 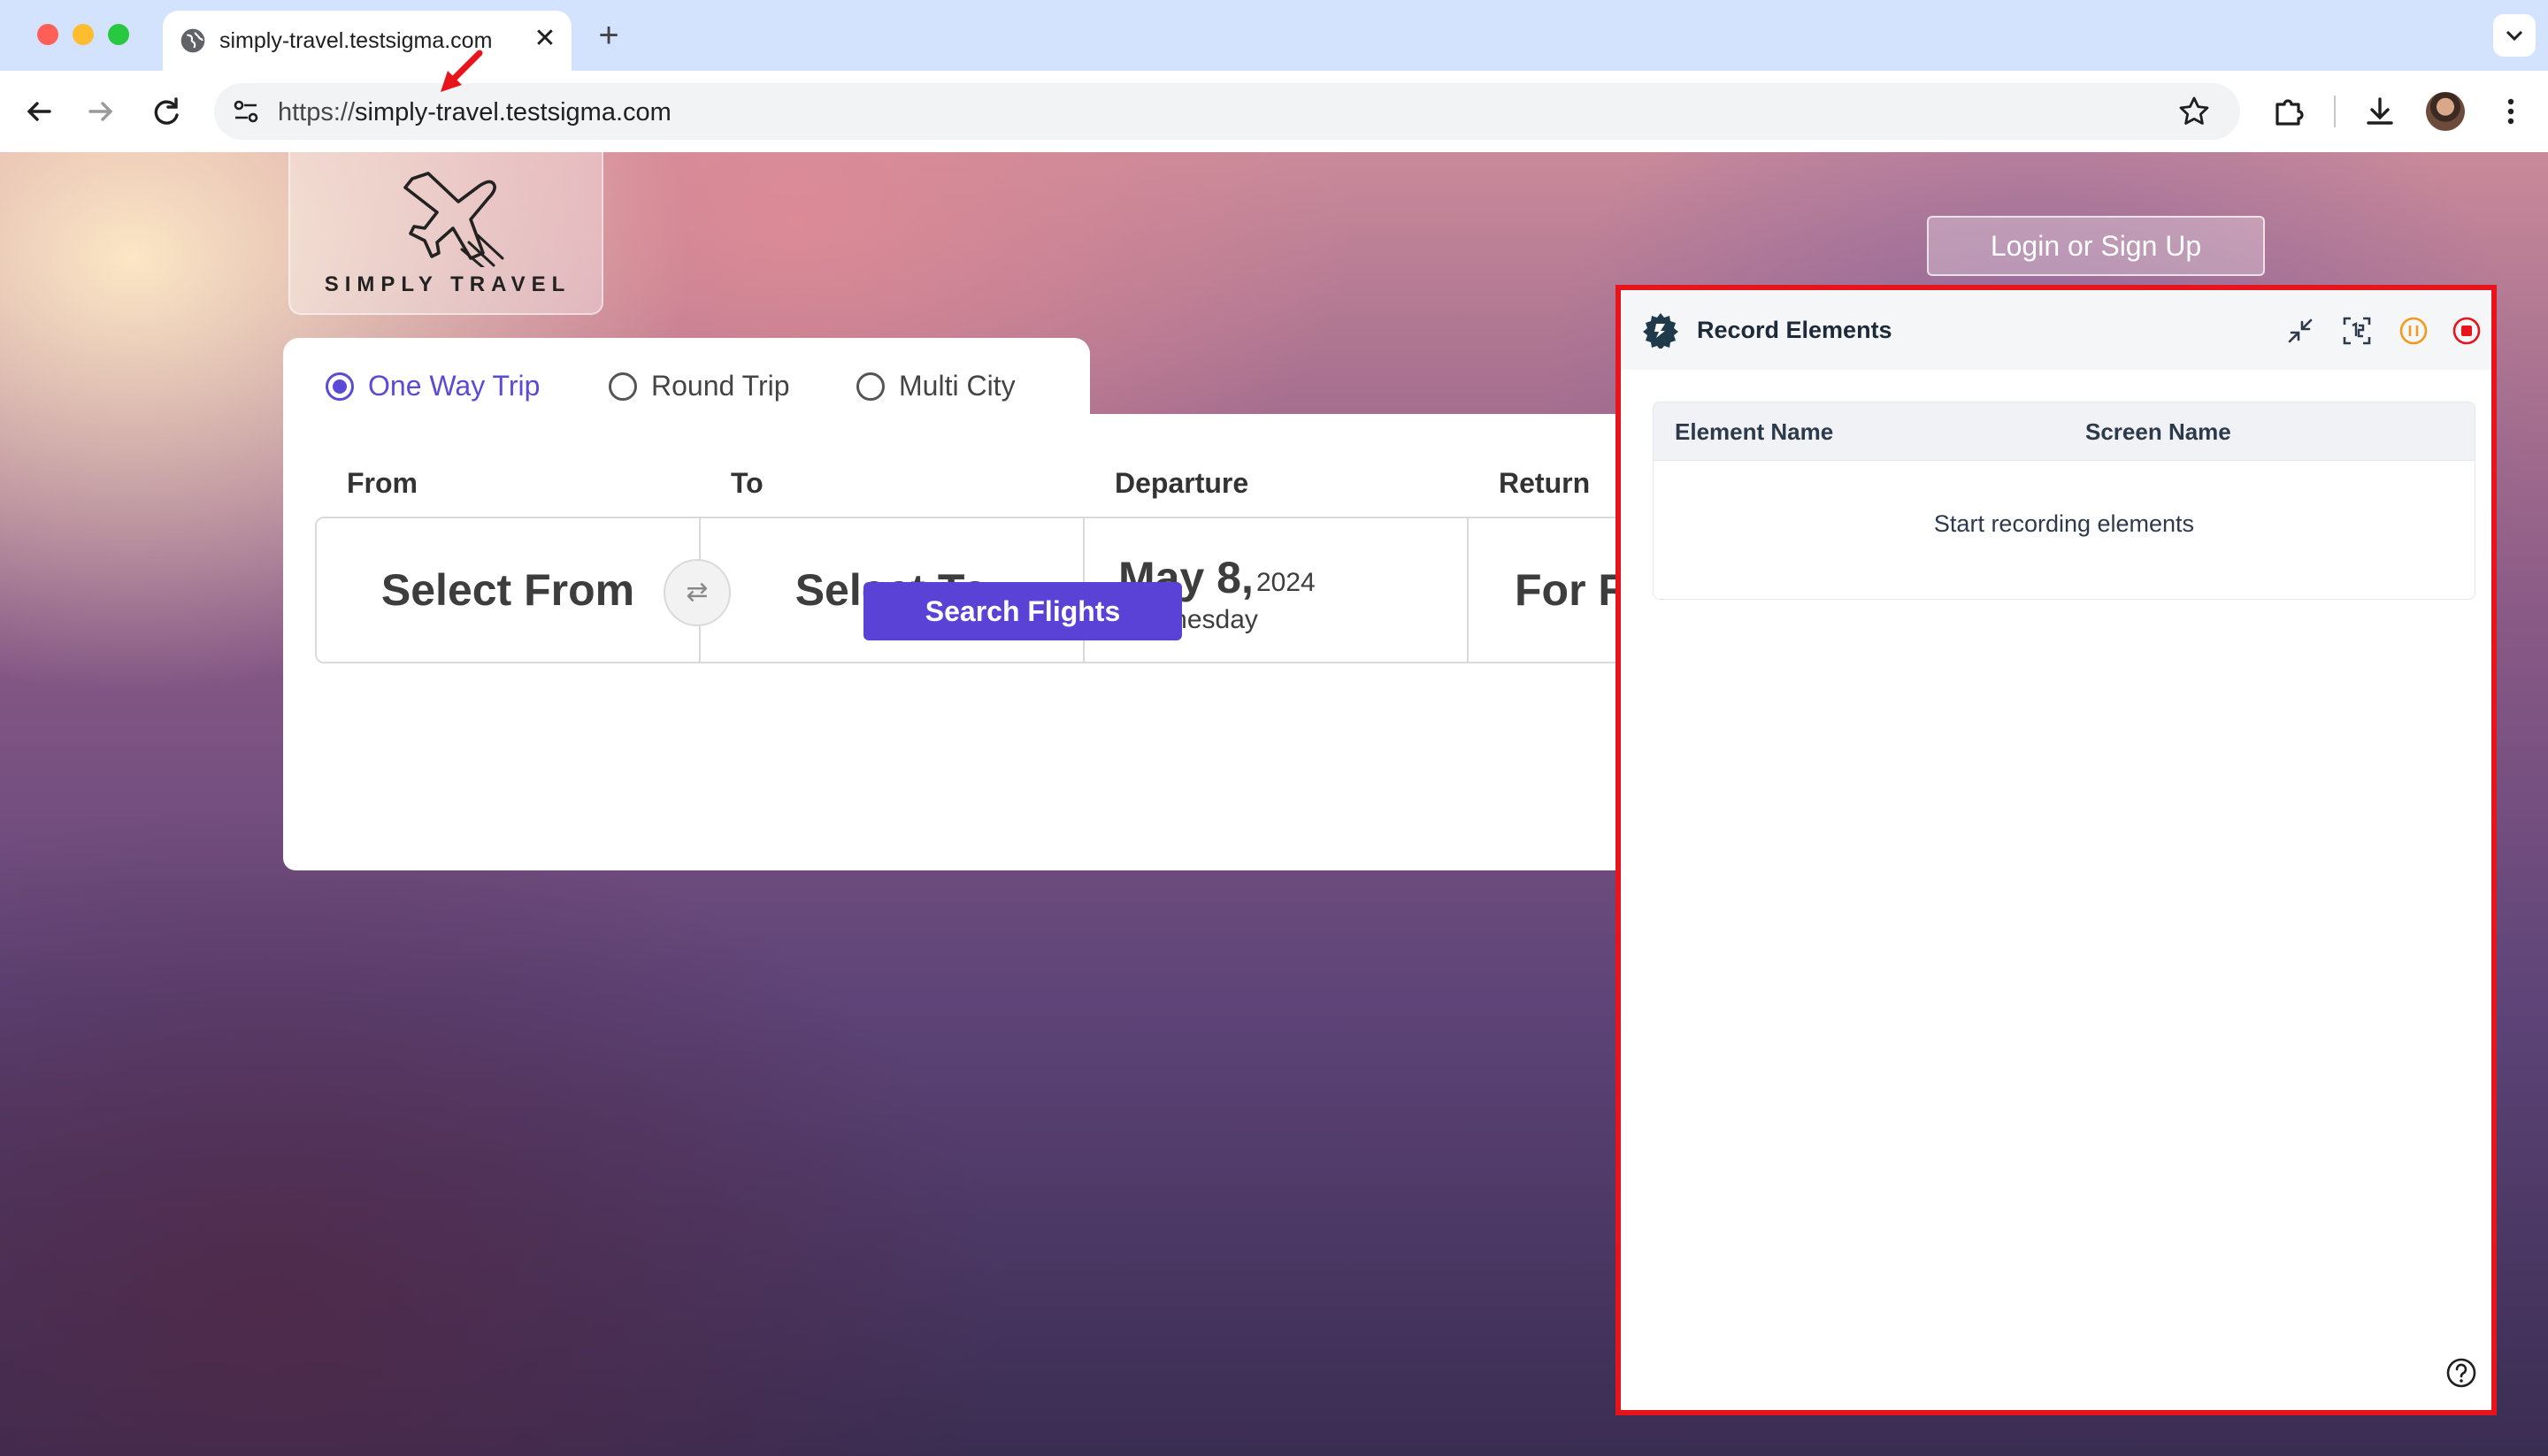 I want to click on pause-icon, so click(x=2413, y=331).